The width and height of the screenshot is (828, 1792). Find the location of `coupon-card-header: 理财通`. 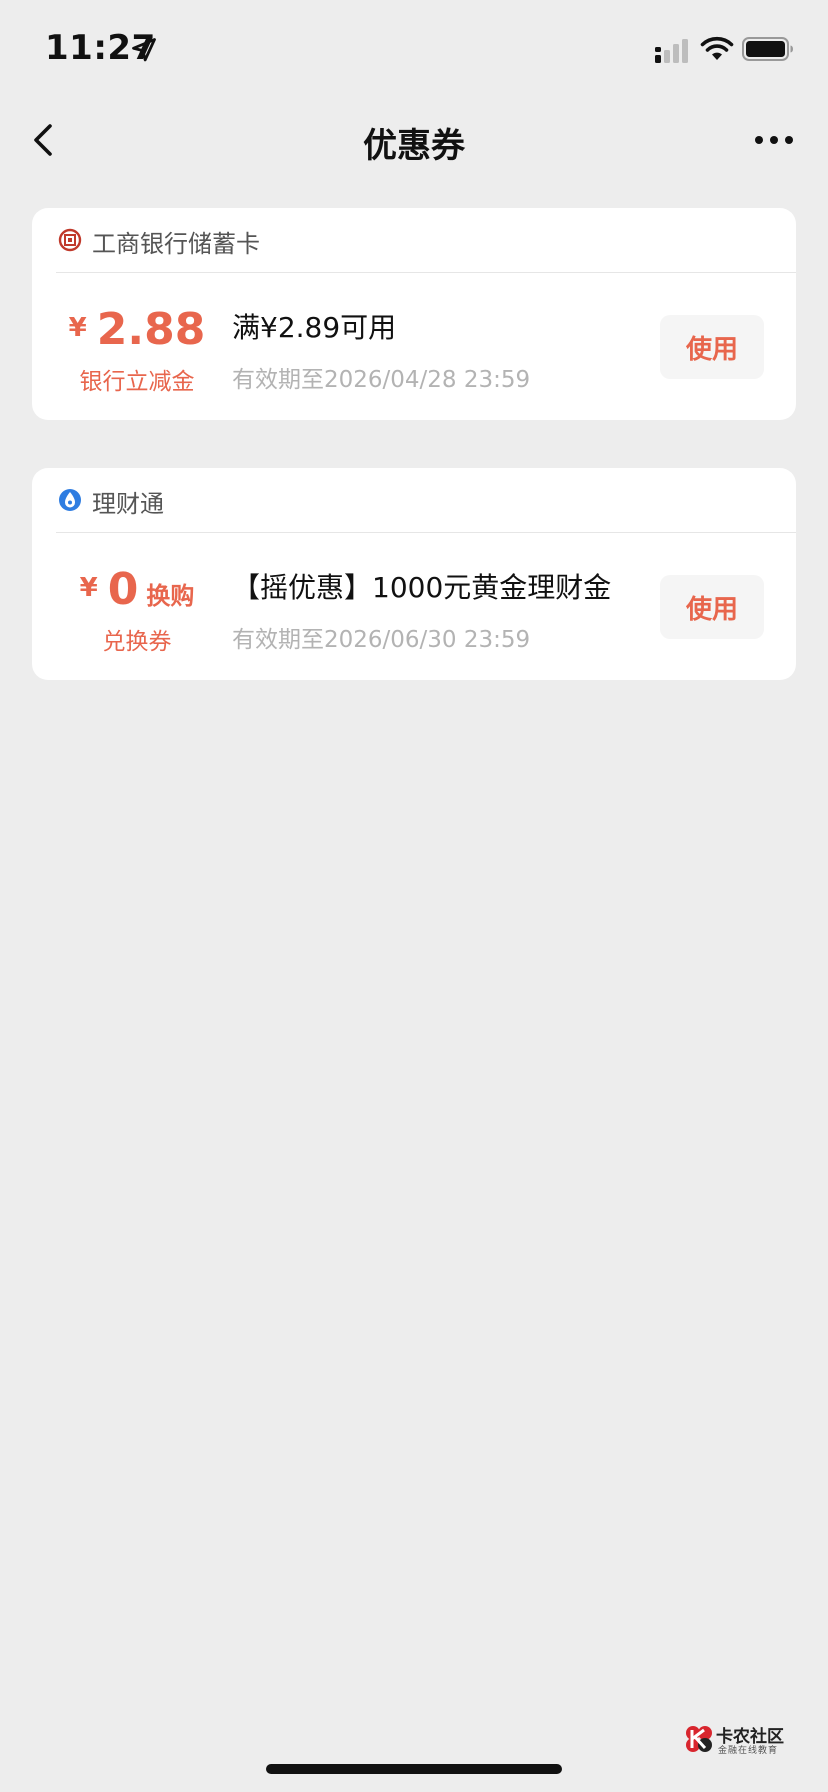

coupon-card-header: 理财通 is located at coordinates (414, 500).